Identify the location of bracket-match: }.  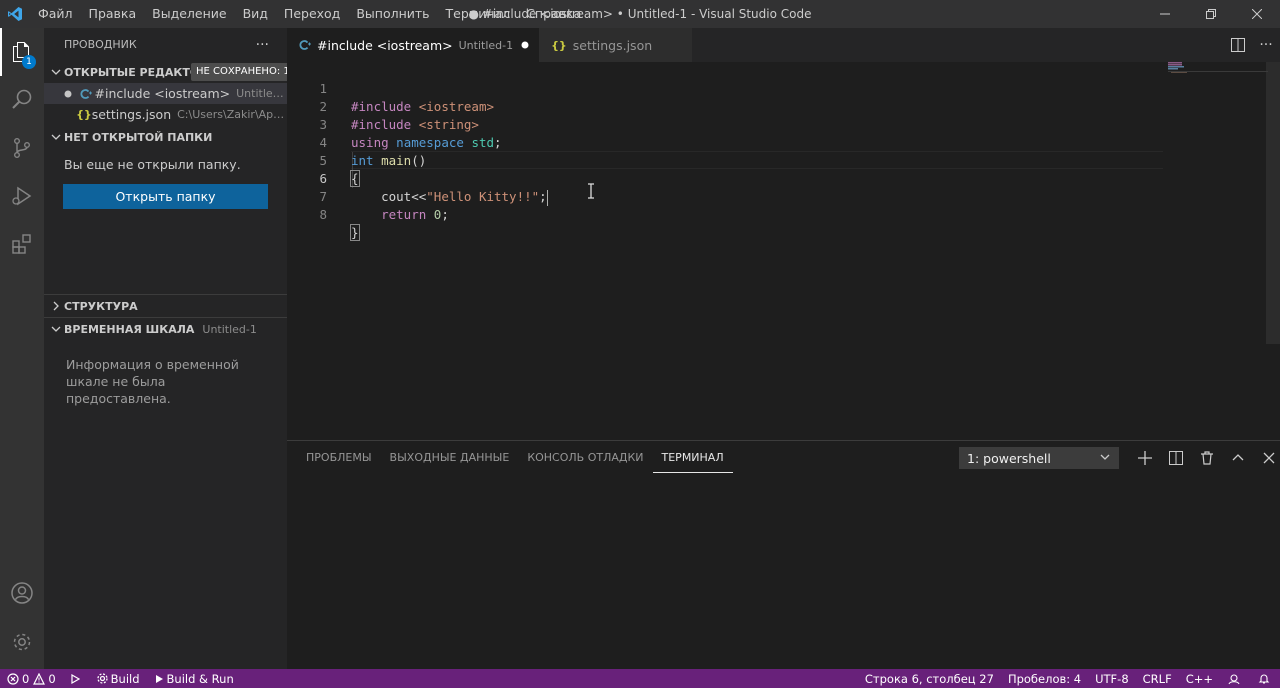
(355, 232).